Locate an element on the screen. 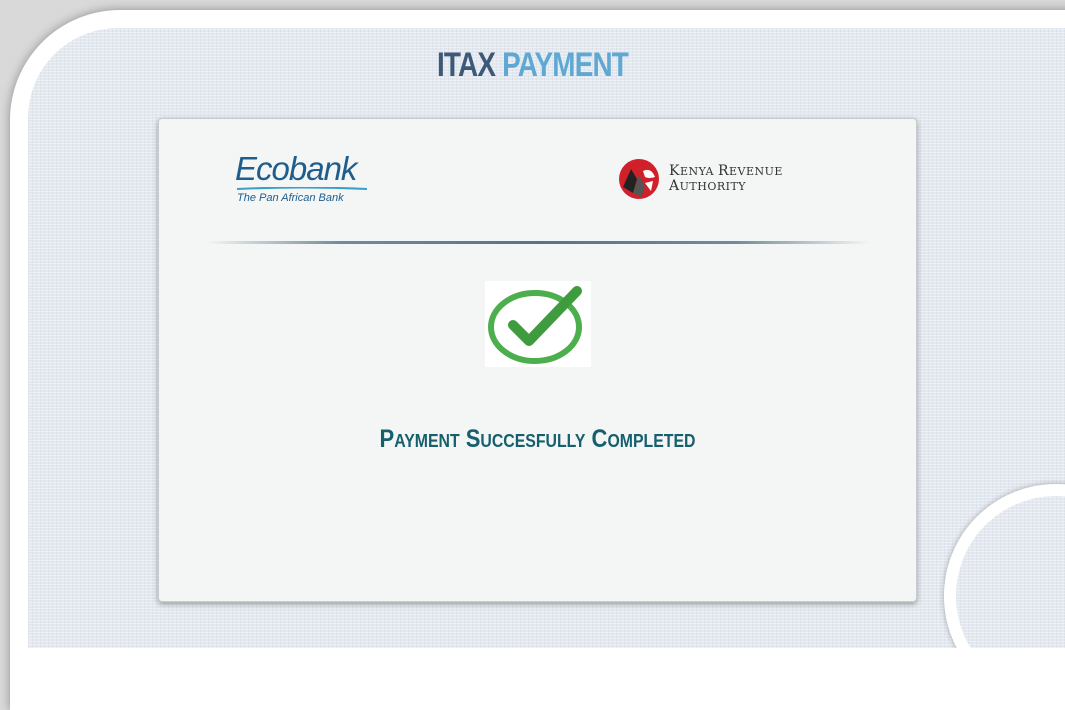  success-check-icon is located at coordinates (535, 325).